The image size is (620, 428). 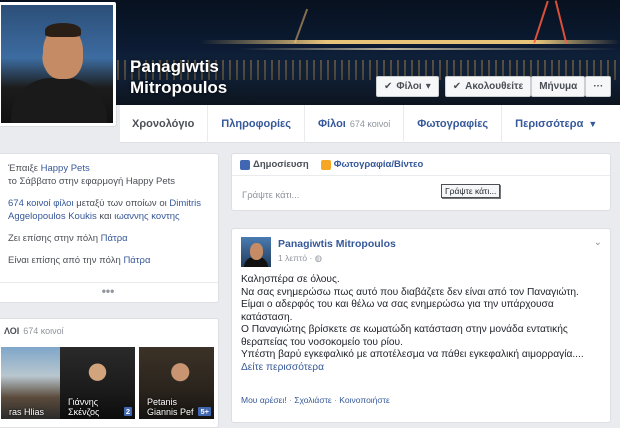 I want to click on hometown-link: Πάτρα, so click(x=136, y=260).